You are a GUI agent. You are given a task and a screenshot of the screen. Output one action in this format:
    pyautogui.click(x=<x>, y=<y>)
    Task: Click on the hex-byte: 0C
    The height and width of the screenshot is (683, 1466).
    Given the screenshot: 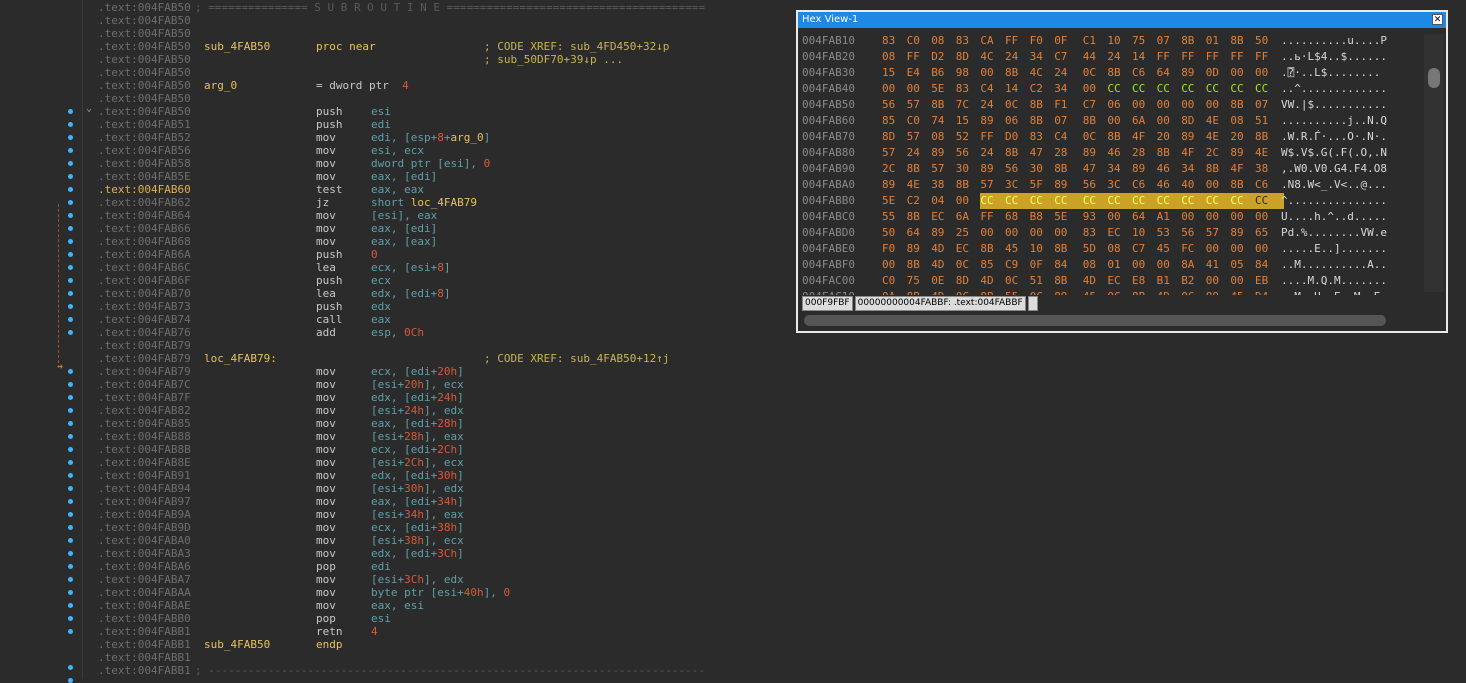 What is the action you would take?
    pyautogui.click(x=1113, y=292)
    